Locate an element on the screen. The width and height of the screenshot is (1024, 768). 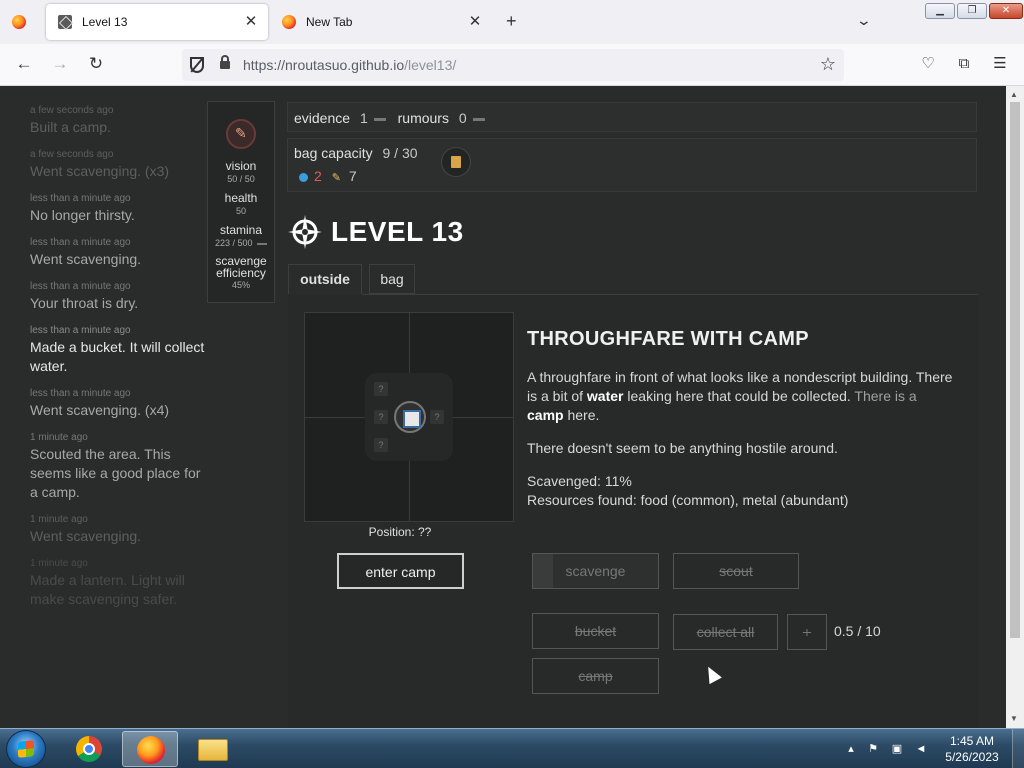
taskbar-chrome is located at coordinates (88, 749).